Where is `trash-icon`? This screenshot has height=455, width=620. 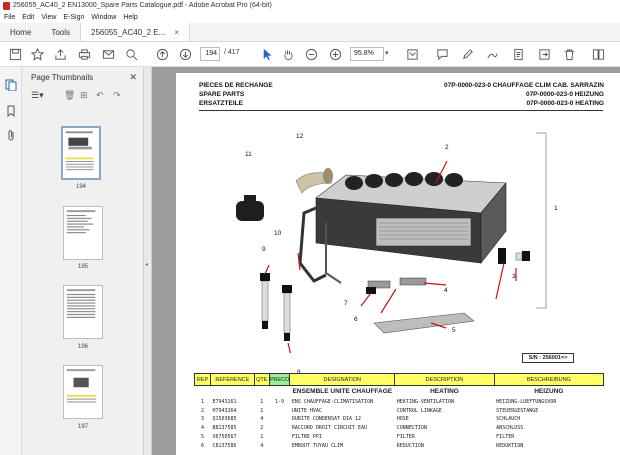 trash-icon is located at coordinates (569, 54).